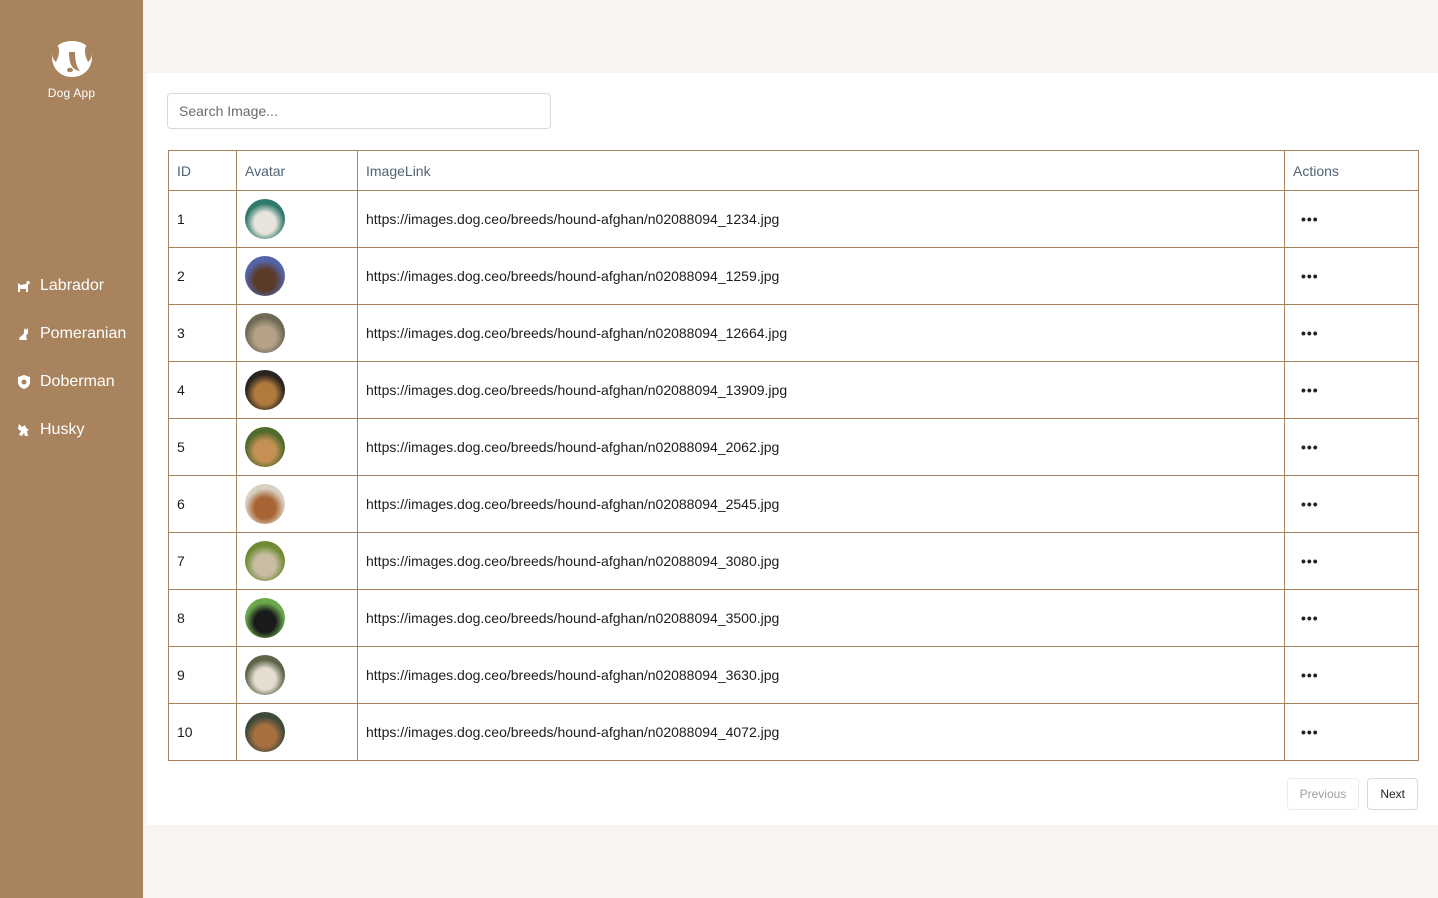 The width and height of the screenshot is (1438, 898). I want to click on sidebar-item-label: Labrador, so click(72, 285).